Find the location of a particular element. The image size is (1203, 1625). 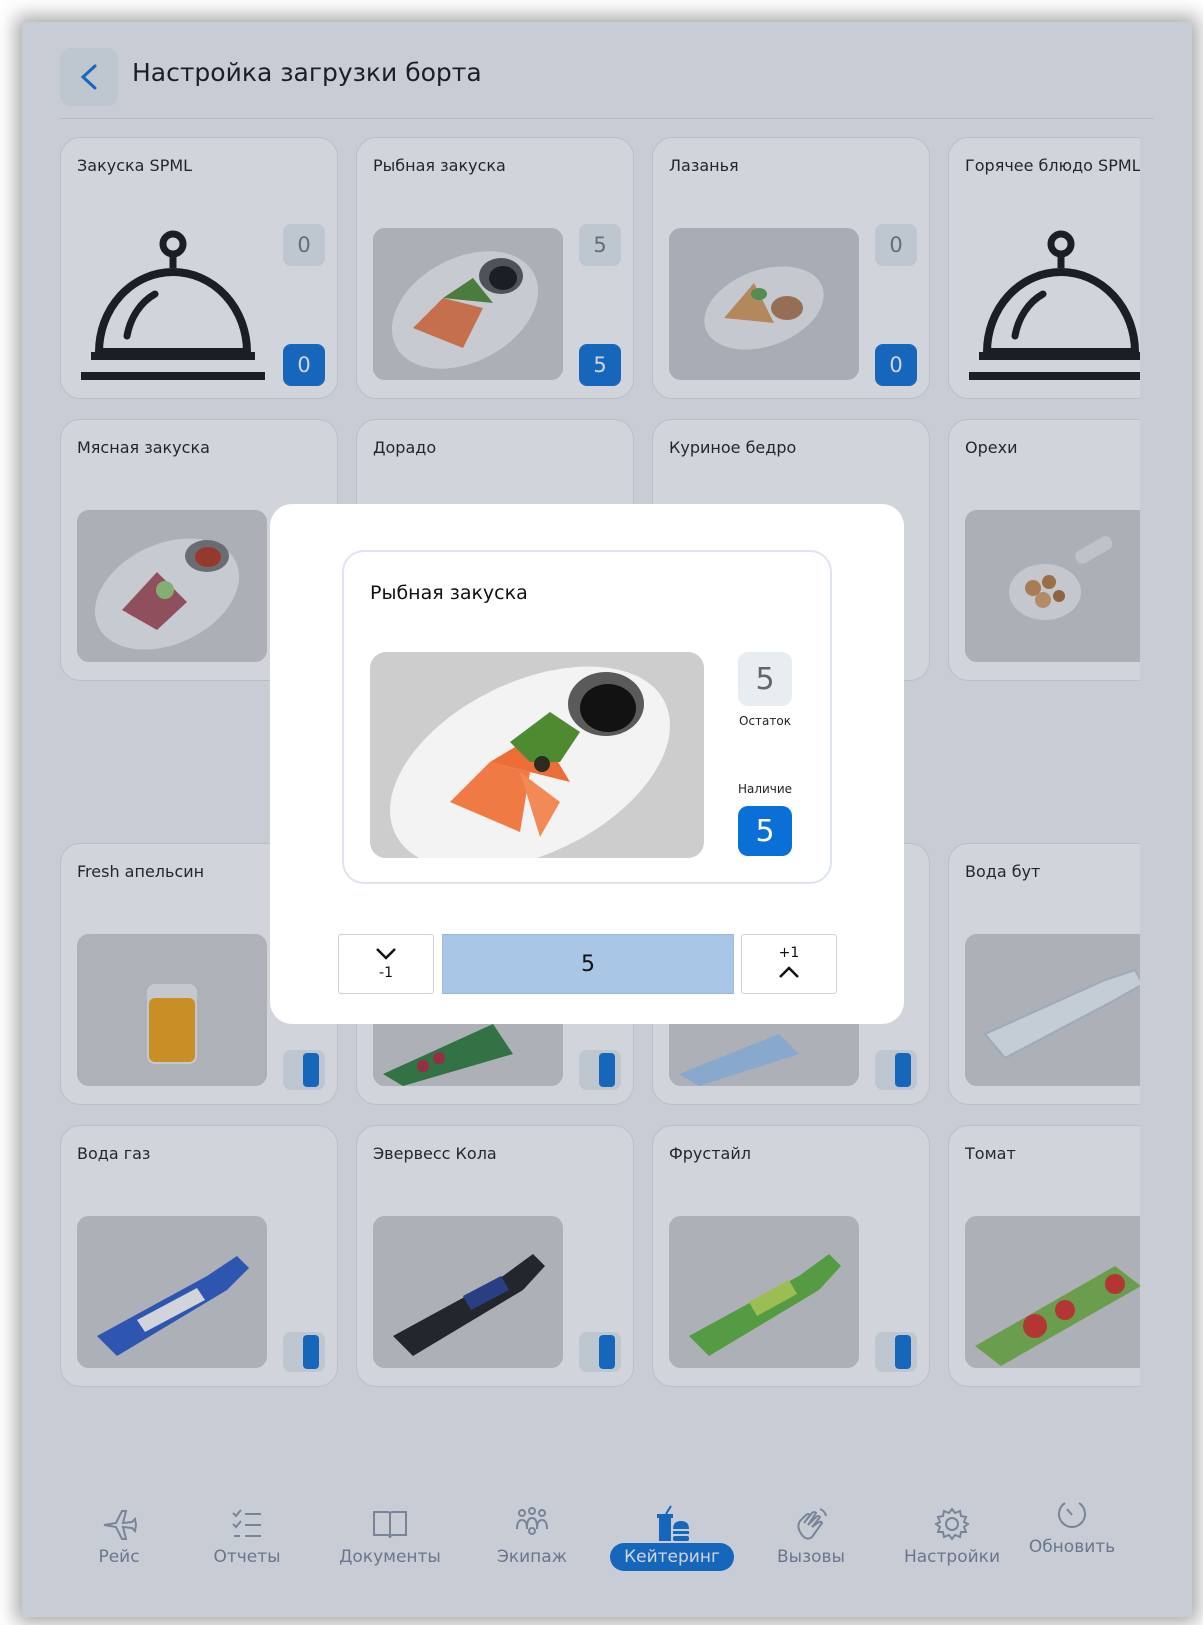

decrement-button: -1 is located at coordinates (386, 964).